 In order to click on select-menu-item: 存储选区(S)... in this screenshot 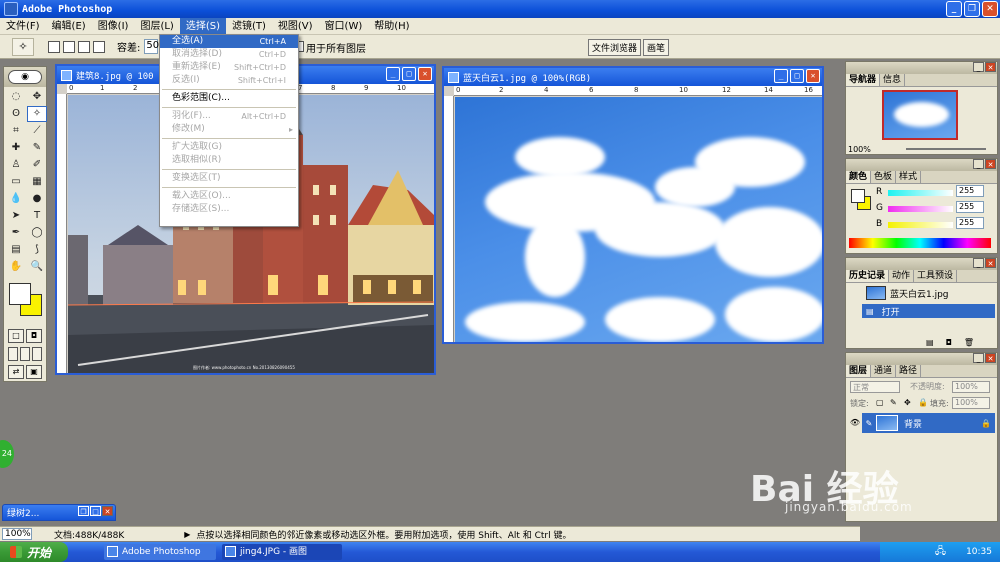, I will do `click(229, 209)`.